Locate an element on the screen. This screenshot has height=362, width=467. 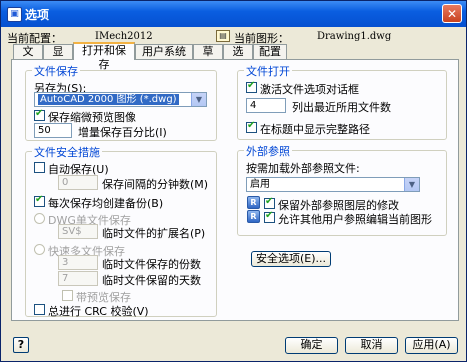
temp-days-input: 7 is located at coordinates (78, 278).